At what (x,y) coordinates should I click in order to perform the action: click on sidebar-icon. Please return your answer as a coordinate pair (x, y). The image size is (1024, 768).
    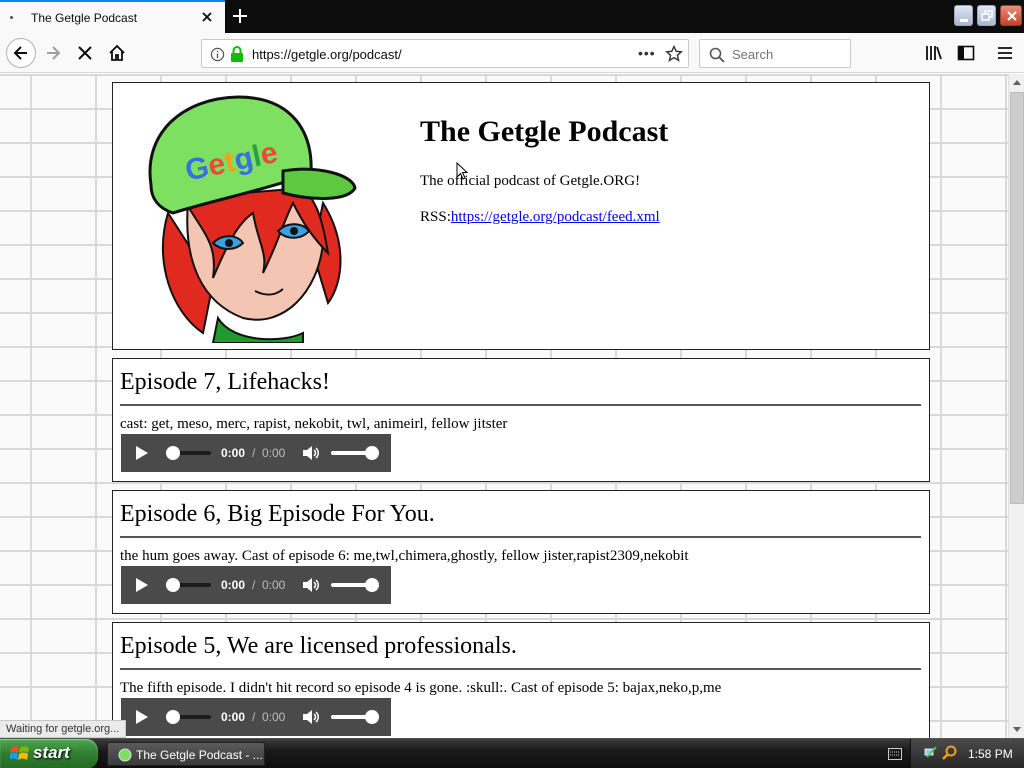
    Looking at the image, I should click on (966, 53).